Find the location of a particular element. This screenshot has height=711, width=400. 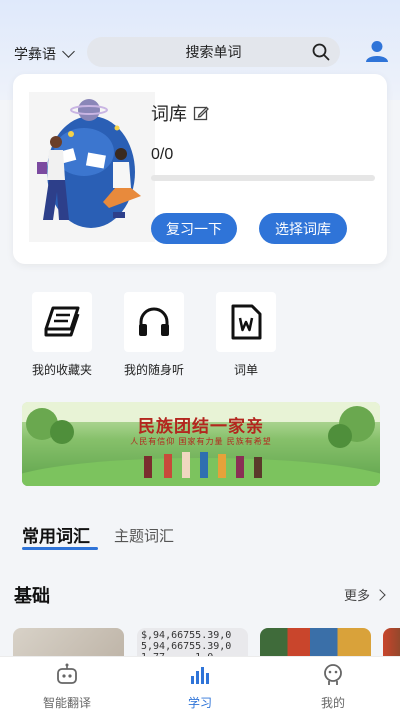

tab-common-vocab: 常用词汇 is located at coordinates (56, 534).